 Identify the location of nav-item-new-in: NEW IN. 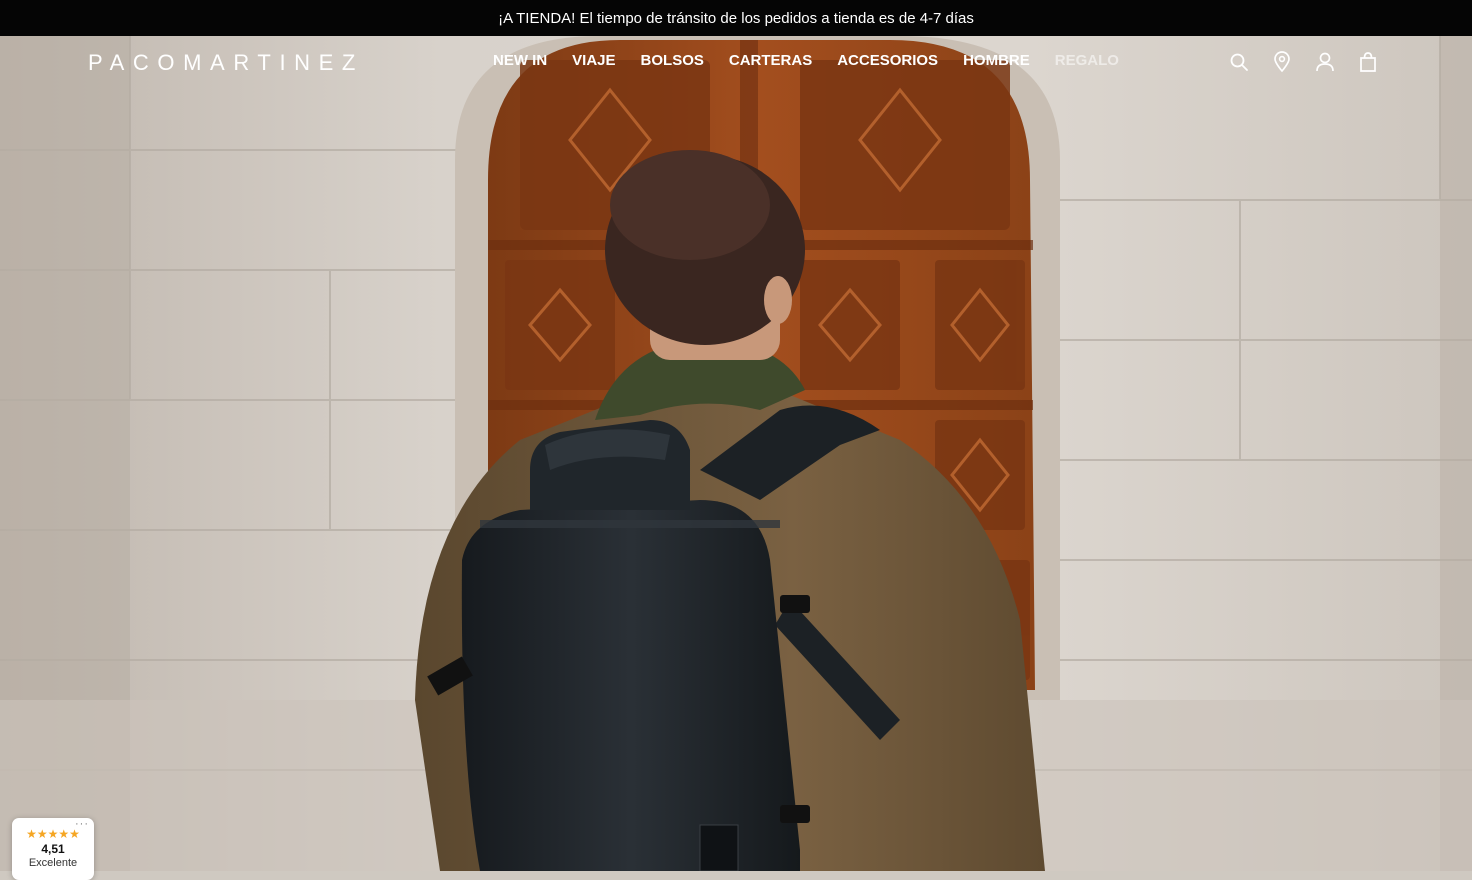
(520, 60).